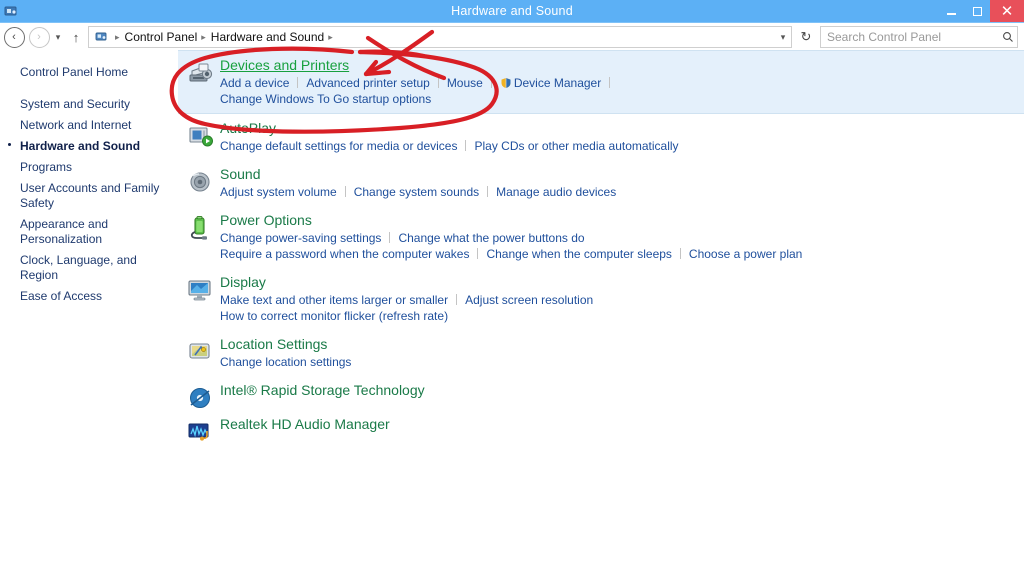  What do you see at coordinates (89, 296) in the screenshot?
I see `sidebar-item-ease-of-access: Ease of Access` at bounding box center [89, 296].